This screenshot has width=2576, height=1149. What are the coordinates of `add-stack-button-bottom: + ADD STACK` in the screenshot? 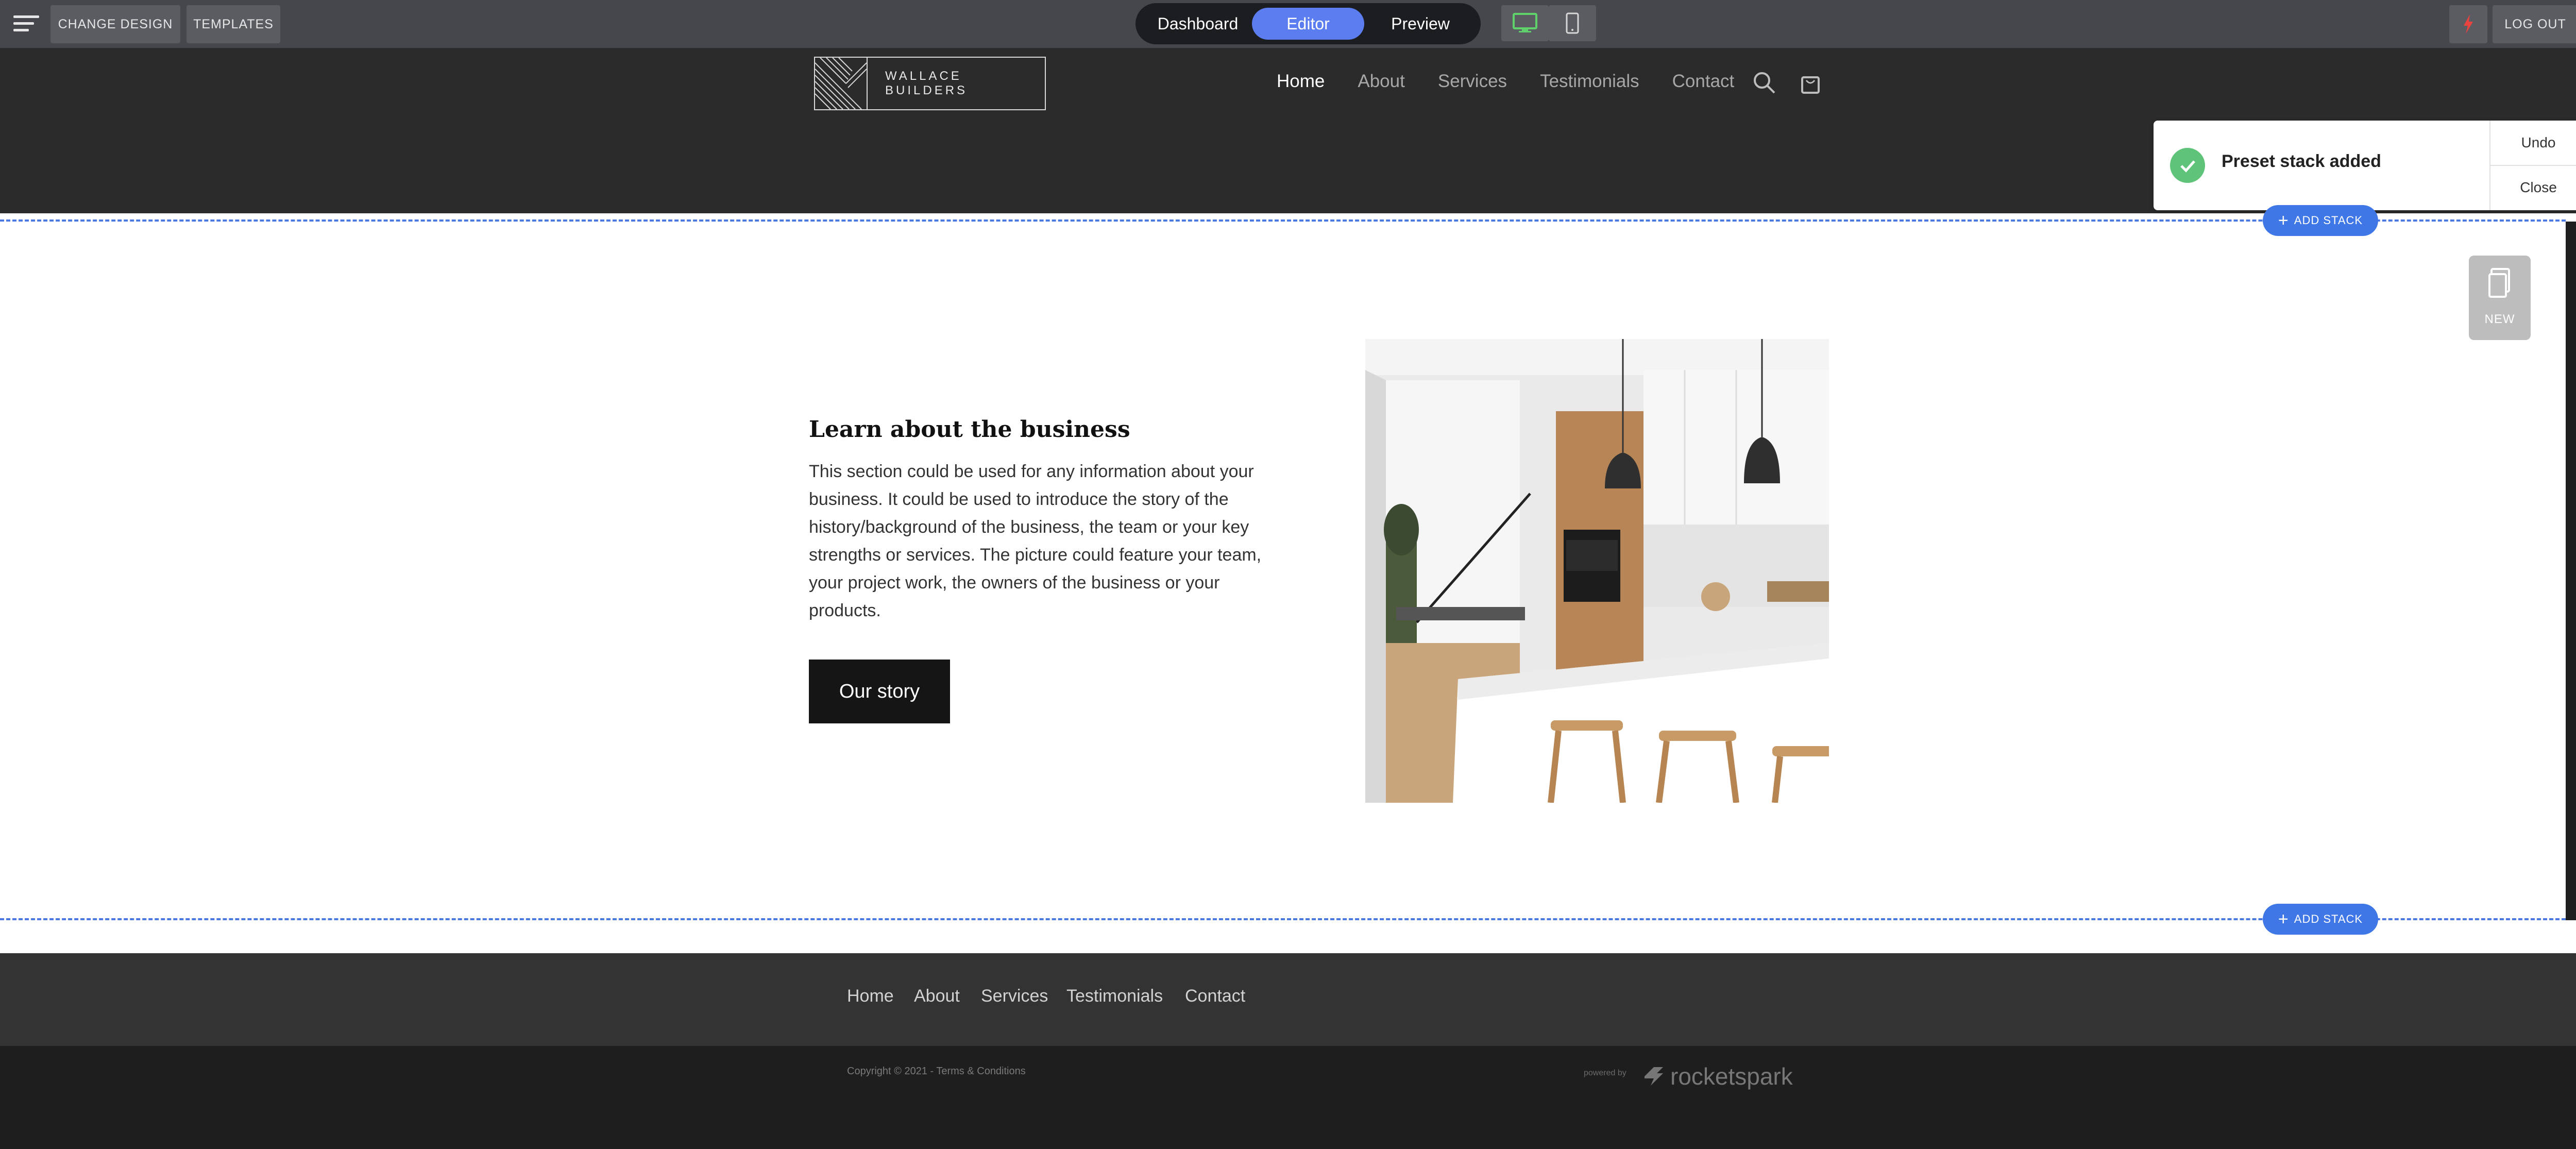 It's located at (2320, 919).